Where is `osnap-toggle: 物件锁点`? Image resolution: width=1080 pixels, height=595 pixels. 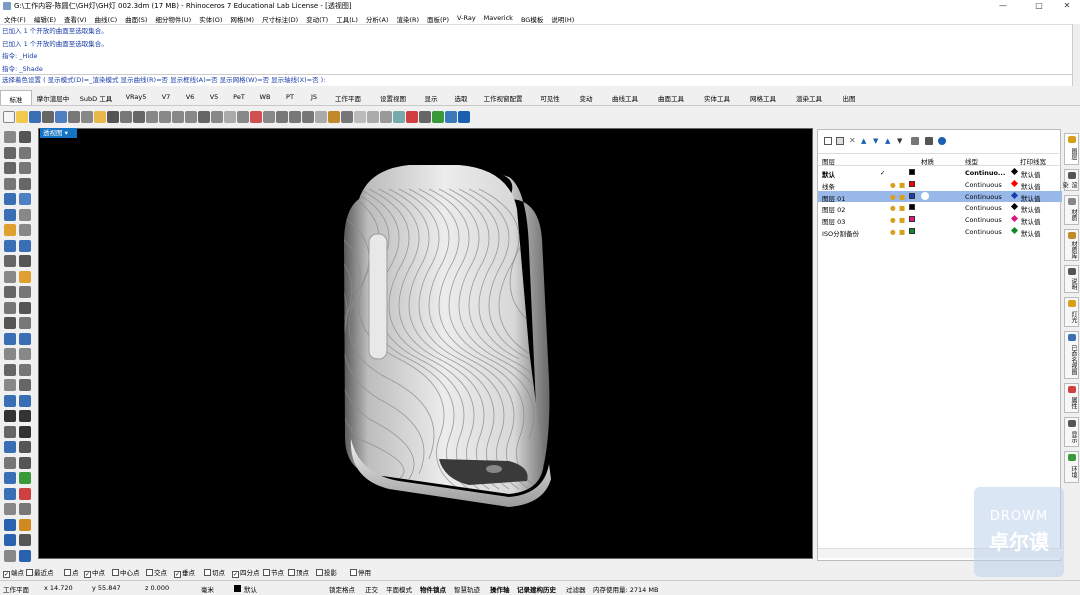
osnap-toggle: 物件锁点 is located at coordinates (433, 589).